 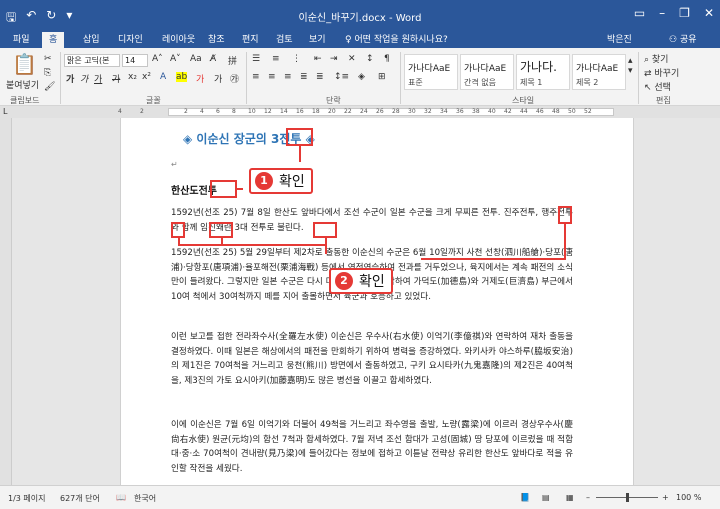 I want to click on borders-icon: ⊞, so click(x=382, y=77).